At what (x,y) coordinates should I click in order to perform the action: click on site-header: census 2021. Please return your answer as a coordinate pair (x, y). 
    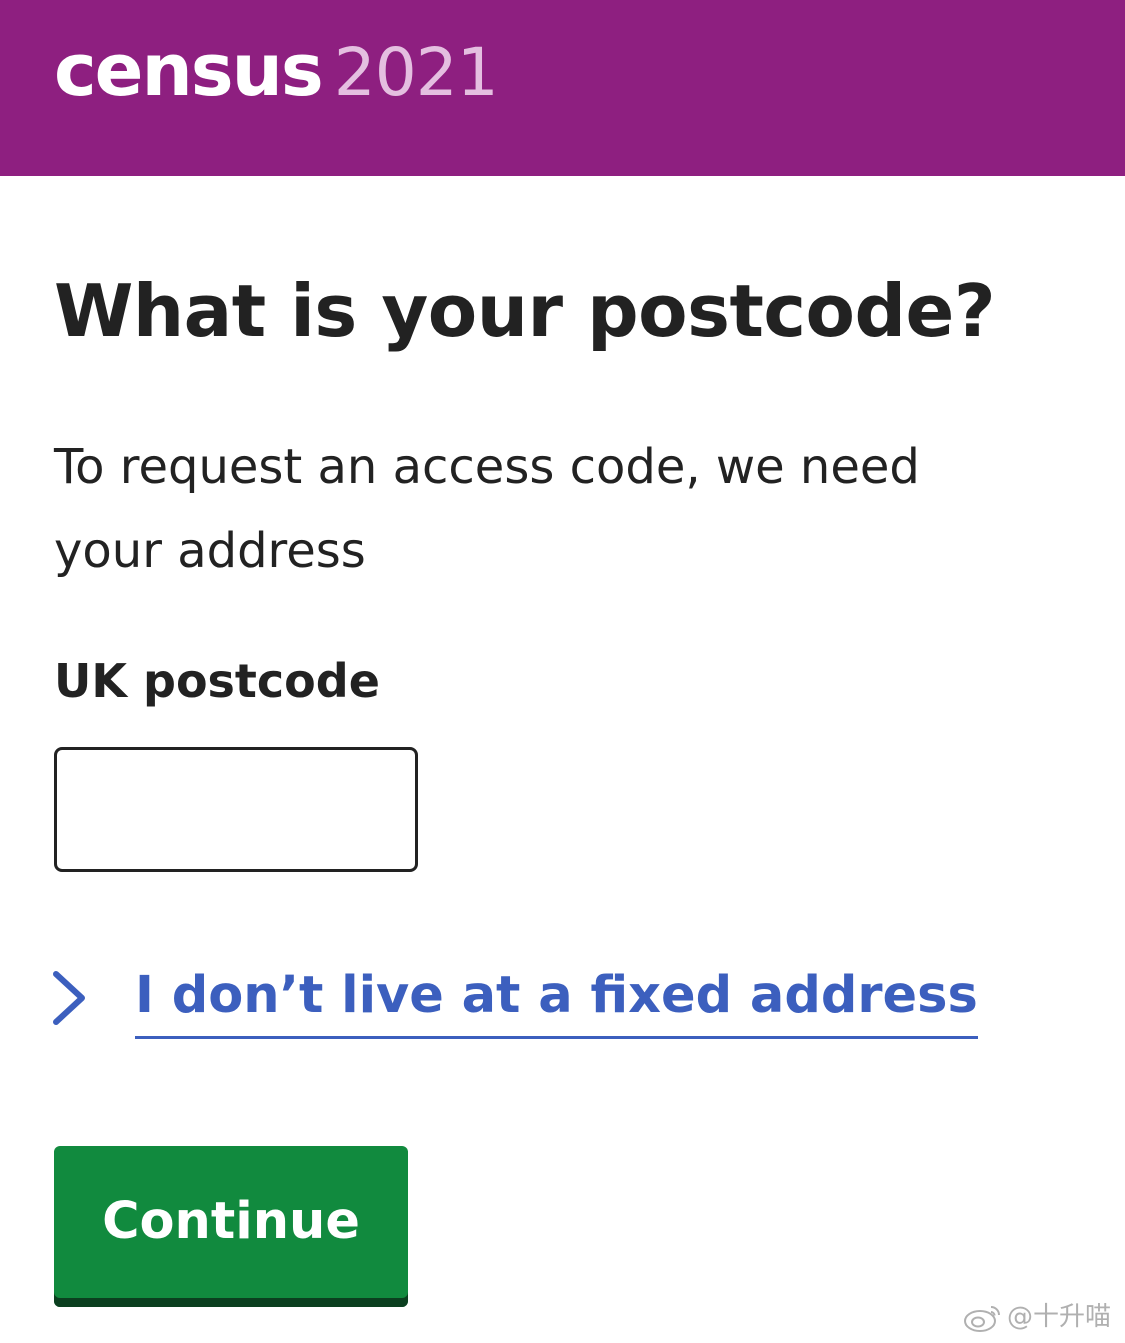
    Looking at the image, I should click on (562, 88).